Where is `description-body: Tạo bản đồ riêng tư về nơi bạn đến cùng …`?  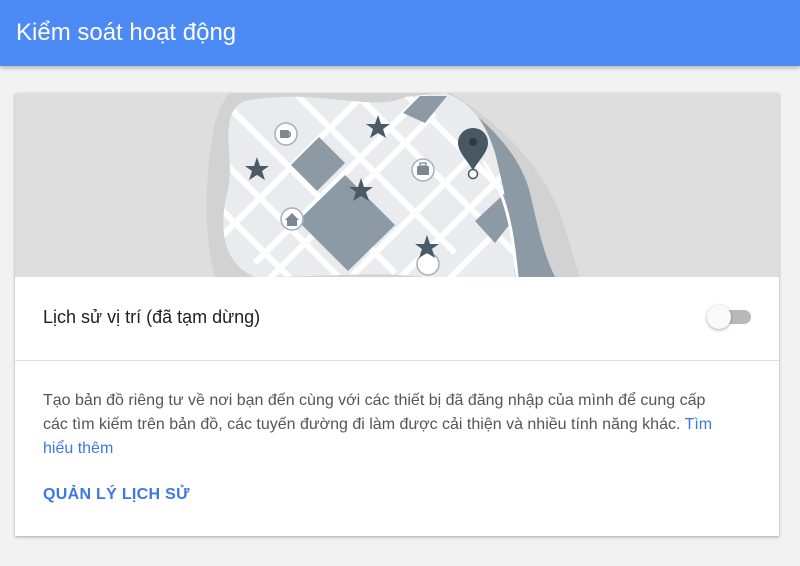
description-body: Tạo bản đồ riêng tư về nơi bạn đến cùng … is located at coordinates (374, 412).